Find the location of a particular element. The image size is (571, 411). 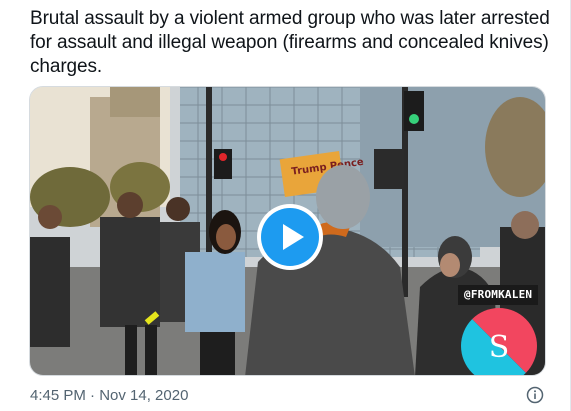

watermark-logo: S is located at coordinates (499, 341).